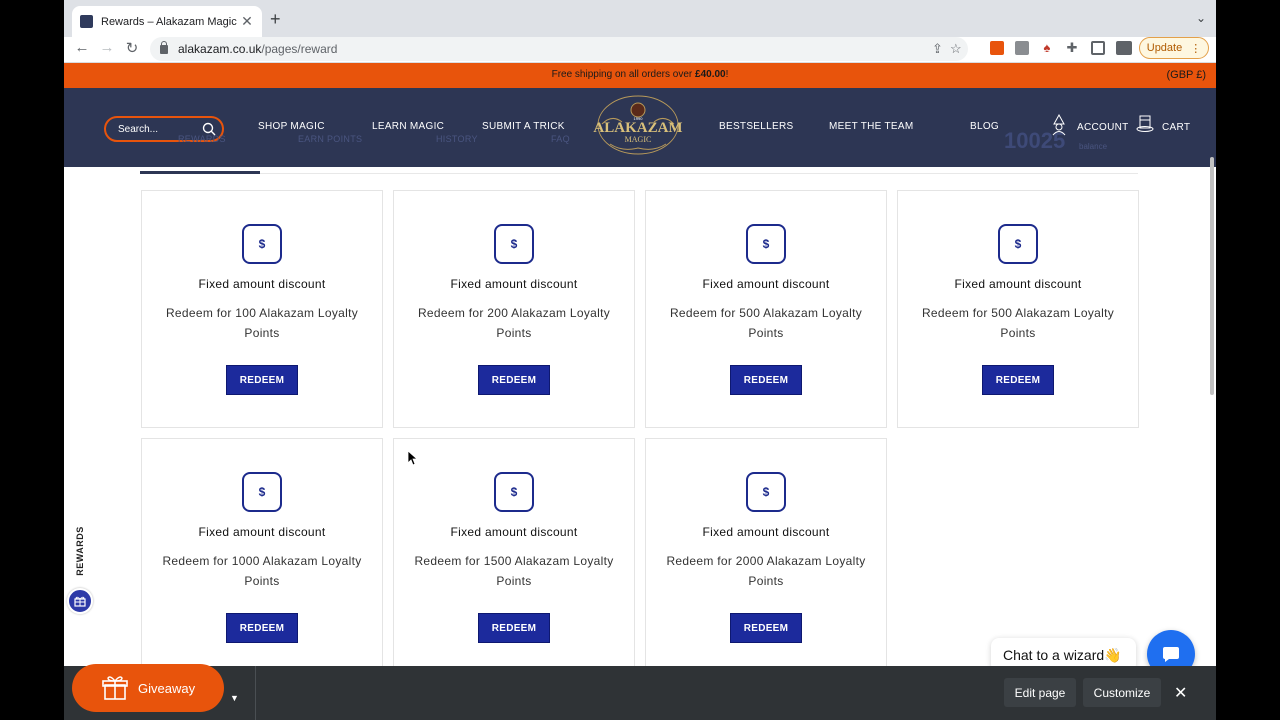 The image size is (1280, 720). Describe the element at coordinates (514, 571) in the screenshot. I see `reward-description: Redeem for 1500 Alakazam Loyalty Points` at that location.